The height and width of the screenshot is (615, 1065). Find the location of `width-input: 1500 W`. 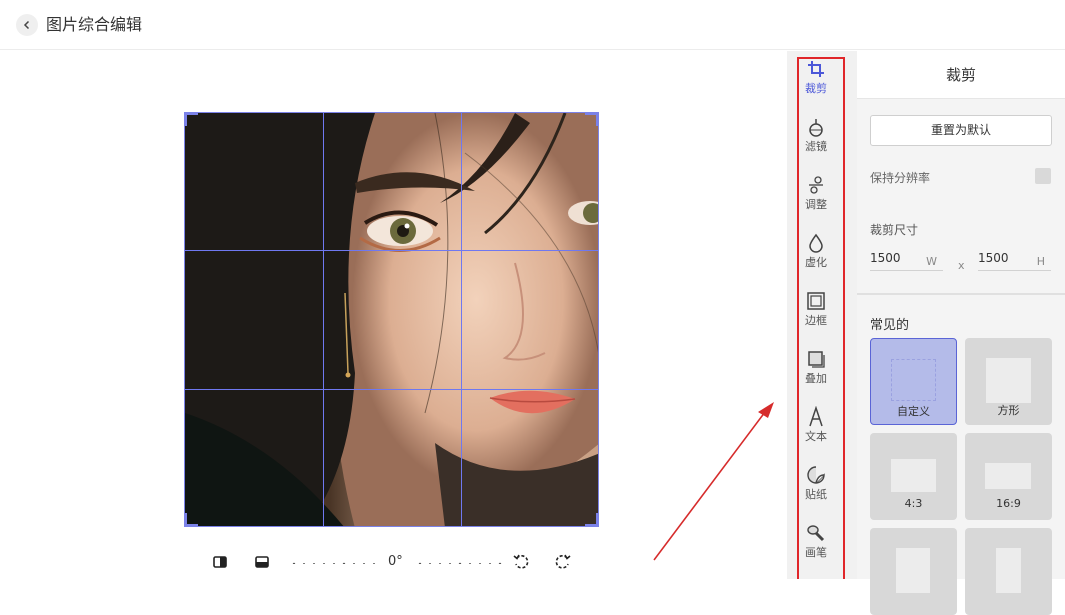

width-input: 1500 W is located at coordinates (906, 260).